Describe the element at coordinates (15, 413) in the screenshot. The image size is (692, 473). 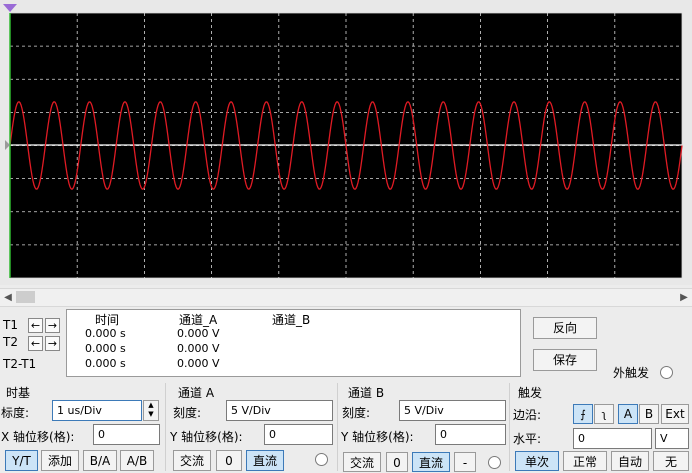
I see `timebase-scale-label: 标度:` at that location.